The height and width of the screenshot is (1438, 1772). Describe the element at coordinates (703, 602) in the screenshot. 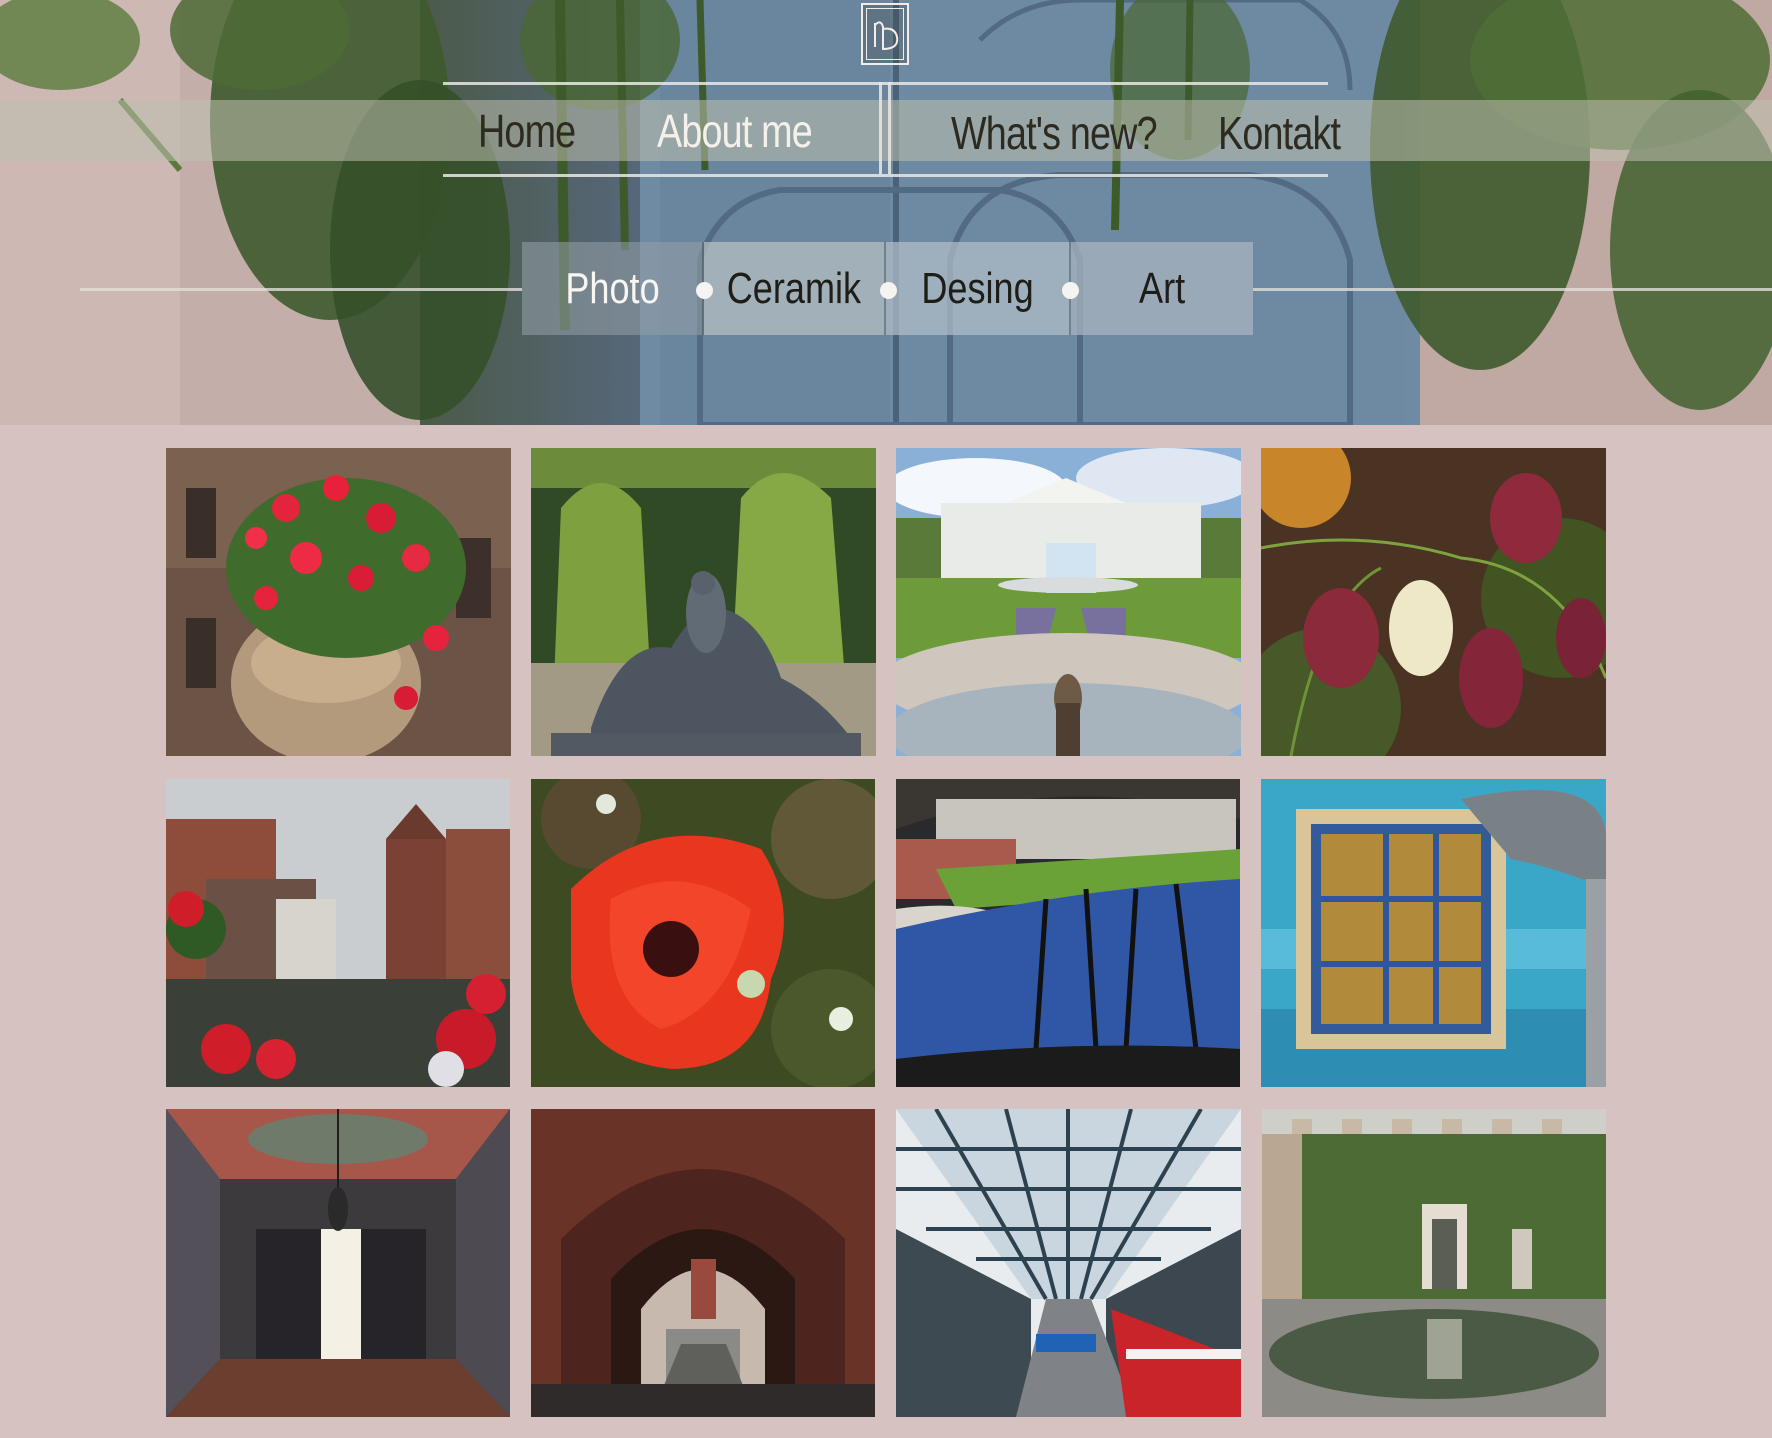

I see `fountain-statue-photo` at that location.